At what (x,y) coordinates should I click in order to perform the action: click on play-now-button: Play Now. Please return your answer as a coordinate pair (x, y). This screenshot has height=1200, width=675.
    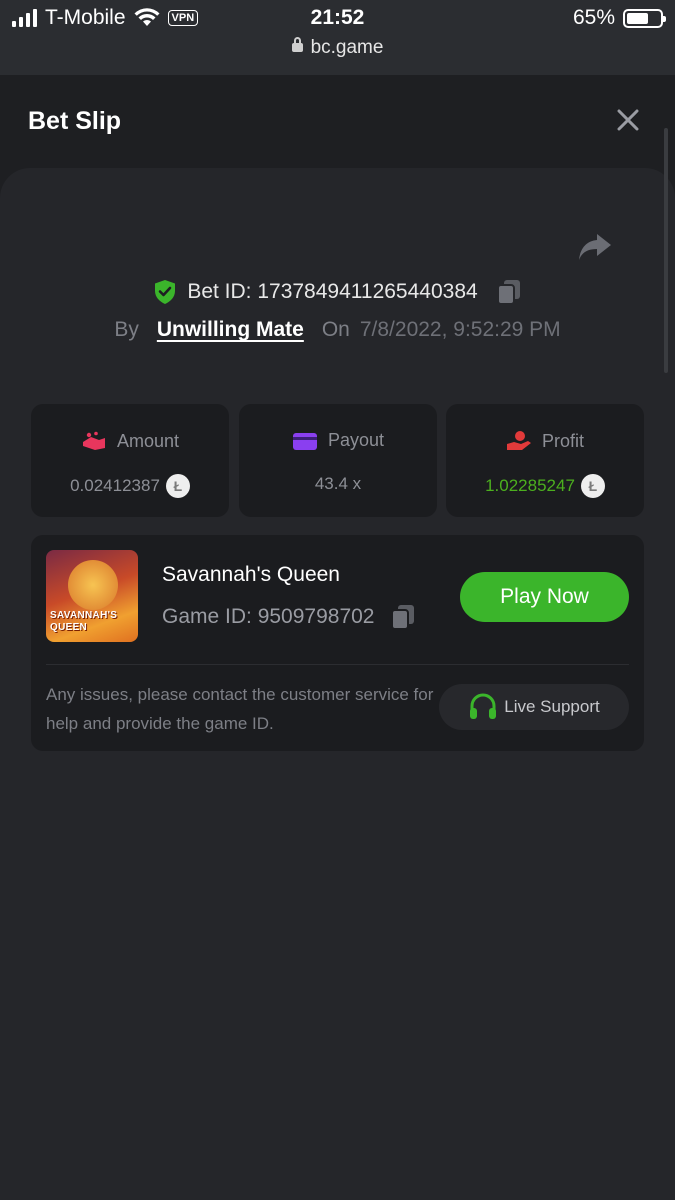
    Looking at the image, I should click on (544, 597).